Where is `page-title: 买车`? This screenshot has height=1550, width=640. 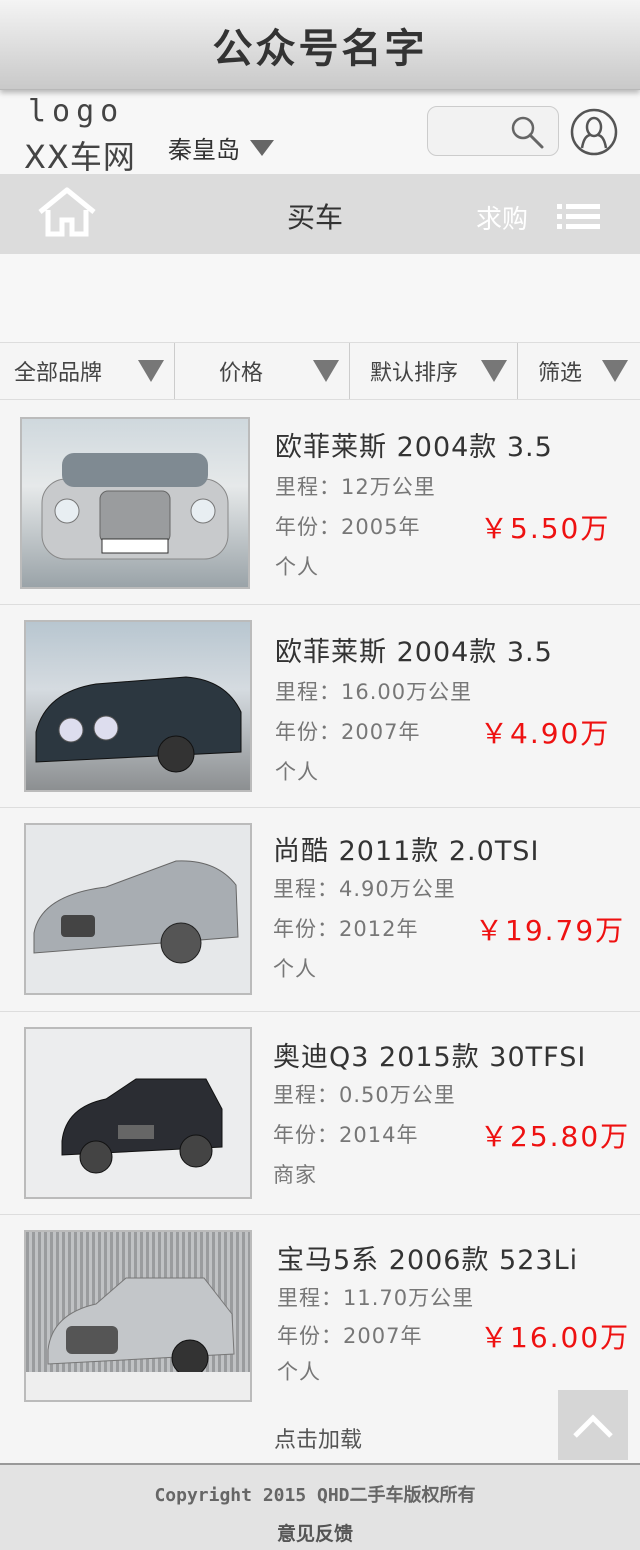 page-title: 买车 is located at coordinates (314, 217).